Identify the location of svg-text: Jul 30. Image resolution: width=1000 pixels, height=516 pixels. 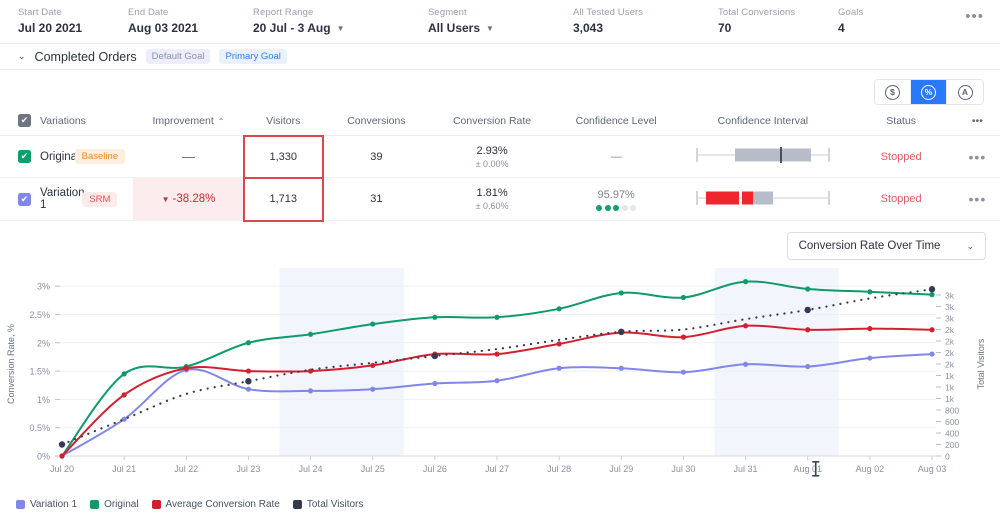
(683, 469).